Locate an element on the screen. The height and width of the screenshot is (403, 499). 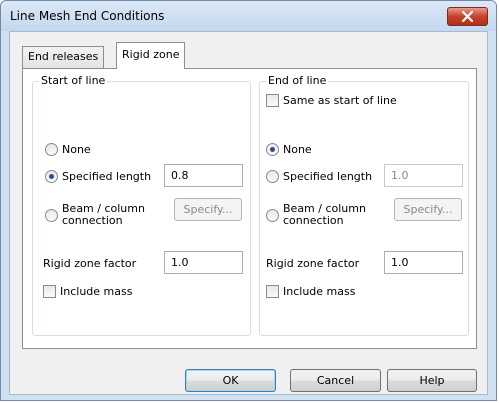
close-icon is located at coordinates (467, 16).